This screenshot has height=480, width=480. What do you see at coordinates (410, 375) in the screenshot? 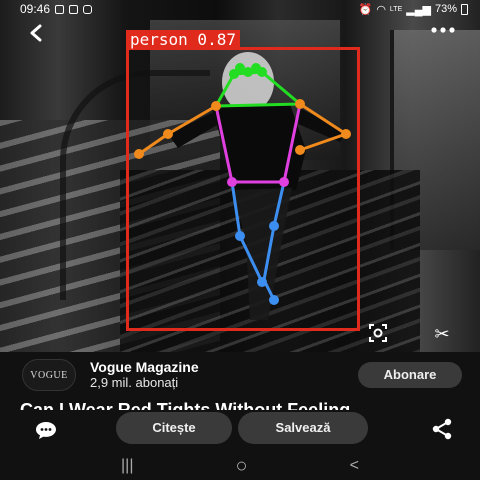
I see `subscribe-button: Abonare` at bounding box center [410, 375].